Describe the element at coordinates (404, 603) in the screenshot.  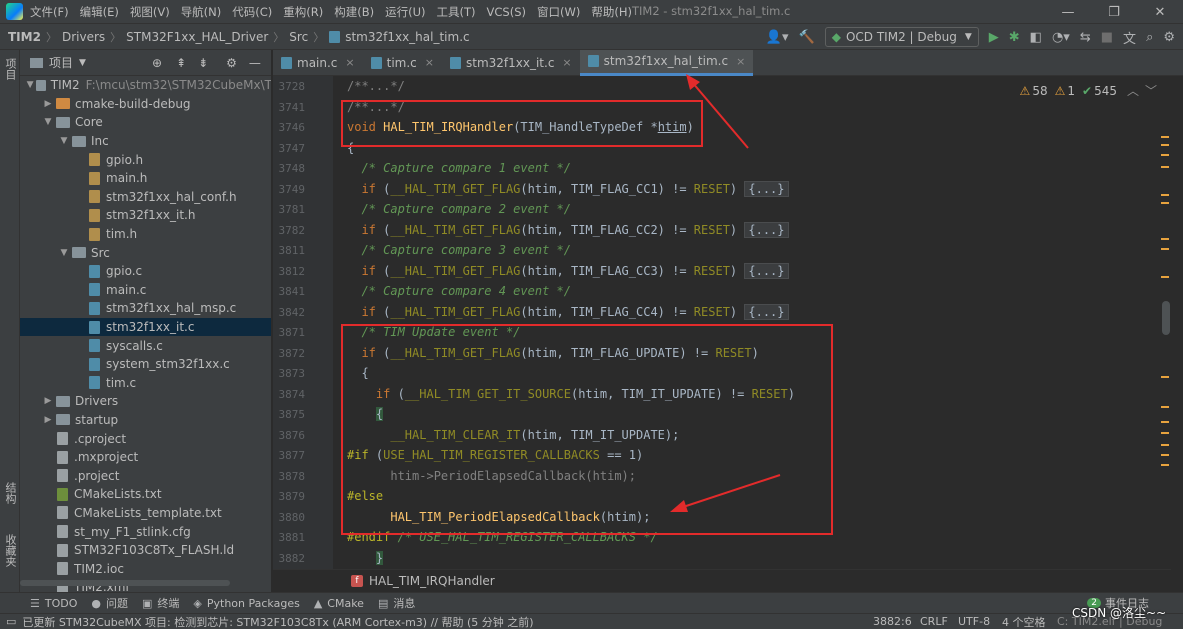
I see `tool-window-label: 消息` at that location.